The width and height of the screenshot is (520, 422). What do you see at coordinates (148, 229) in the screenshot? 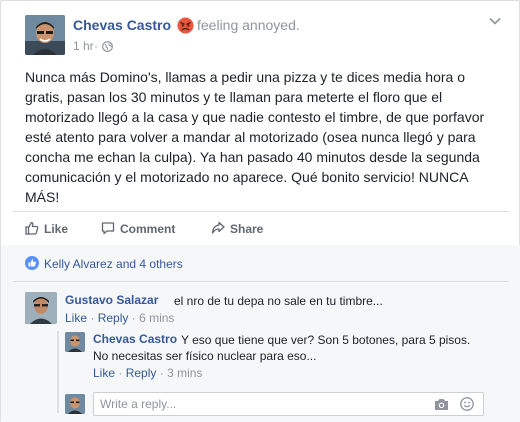
I see `comment-label: Comment` at bounding box center [148, 229].